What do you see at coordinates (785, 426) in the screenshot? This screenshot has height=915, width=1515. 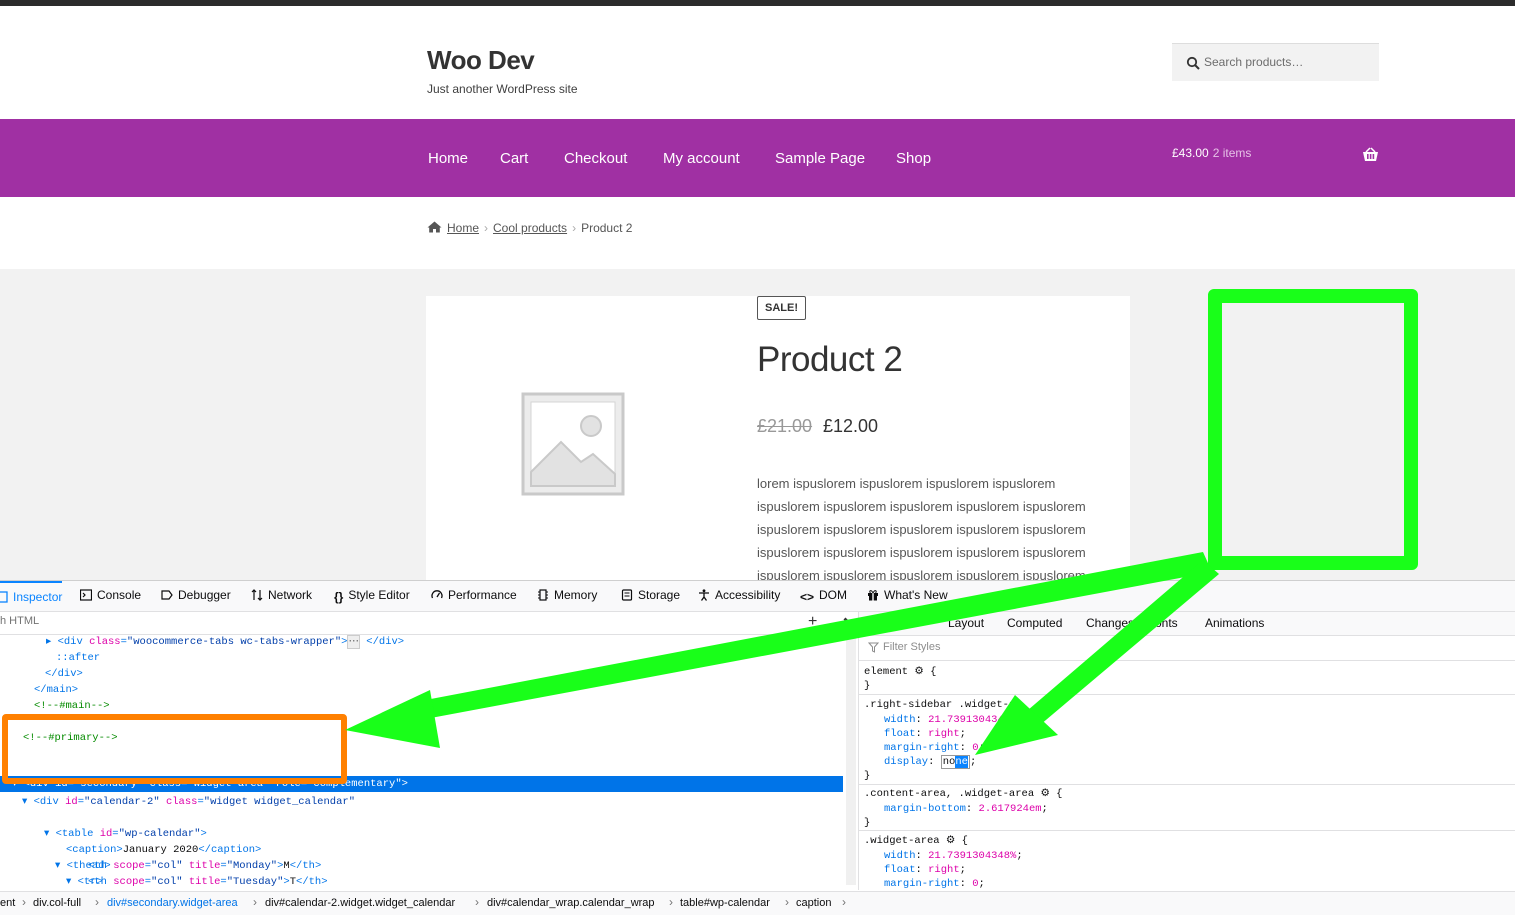 I see `old-price: £21.00` at bounding box center [785, 426].